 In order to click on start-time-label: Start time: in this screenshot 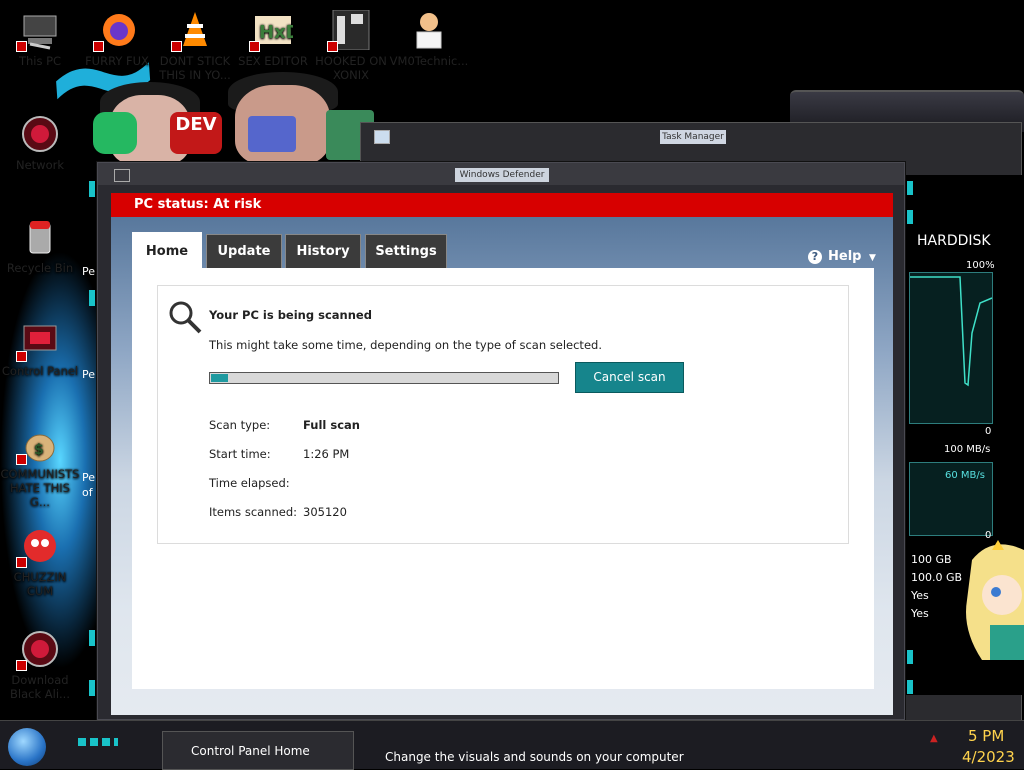, I will do `click(240, 454)`.